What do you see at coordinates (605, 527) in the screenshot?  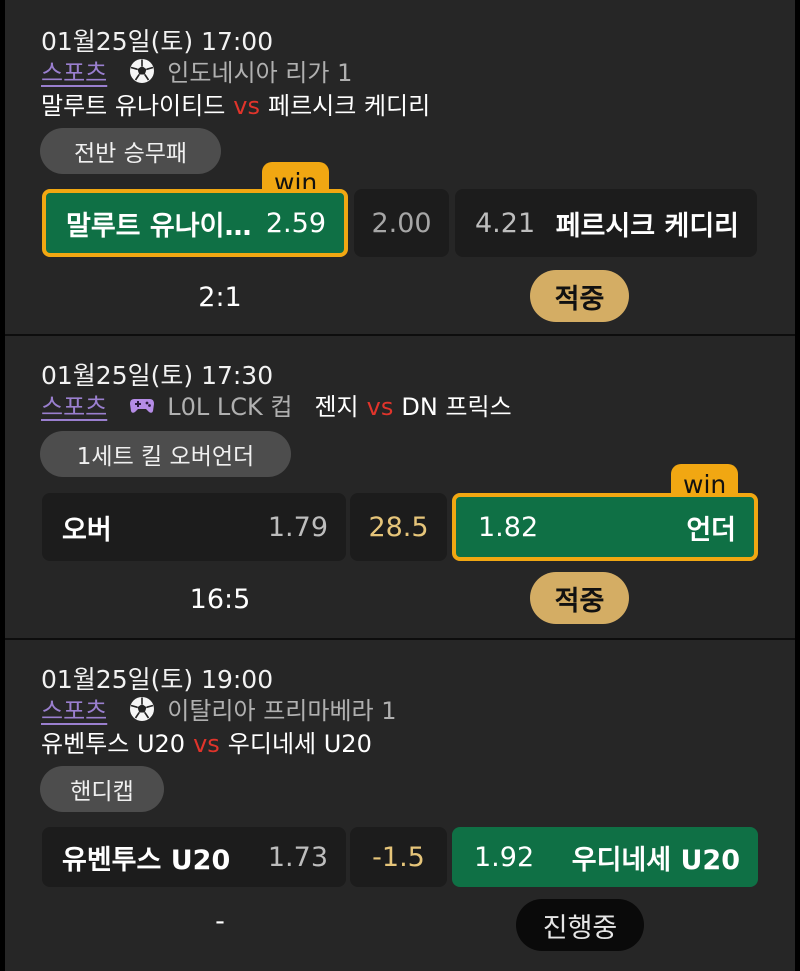 I see `option-under: 1.82 언더` at bounding box center [605, 527].